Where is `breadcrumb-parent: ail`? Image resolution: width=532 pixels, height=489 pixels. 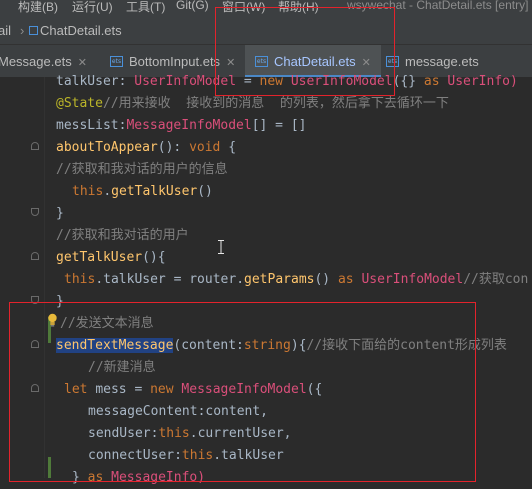
breadcrumb-parent: ail is located at coordinates (5, 30).